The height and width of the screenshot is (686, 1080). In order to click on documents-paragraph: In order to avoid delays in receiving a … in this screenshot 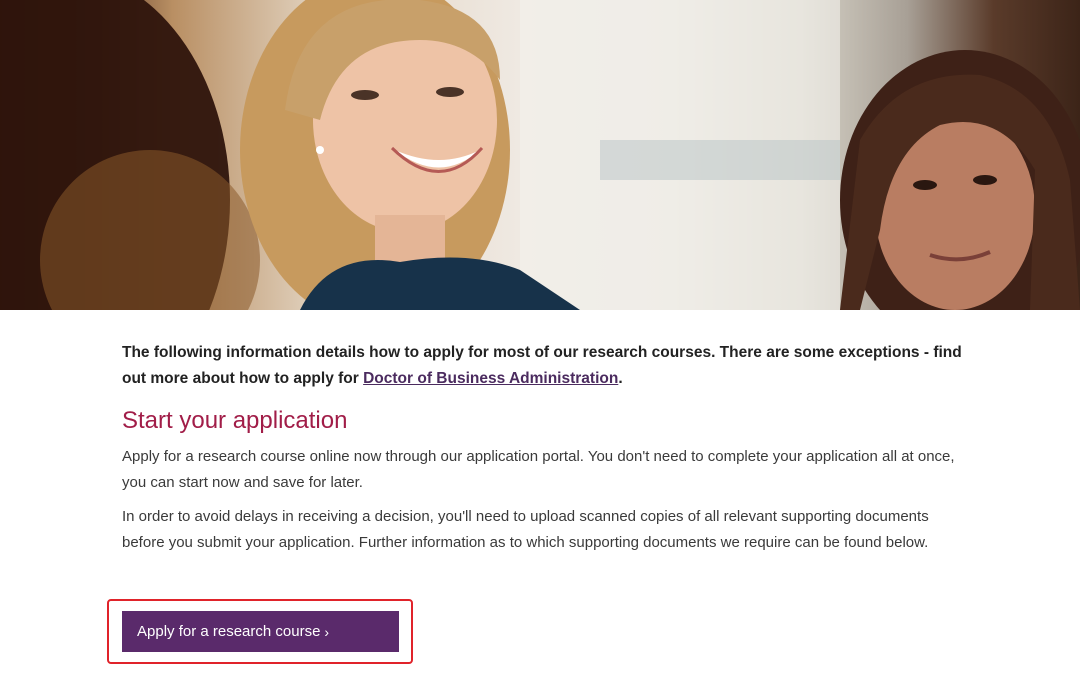, I will do `click(525, 529)`.